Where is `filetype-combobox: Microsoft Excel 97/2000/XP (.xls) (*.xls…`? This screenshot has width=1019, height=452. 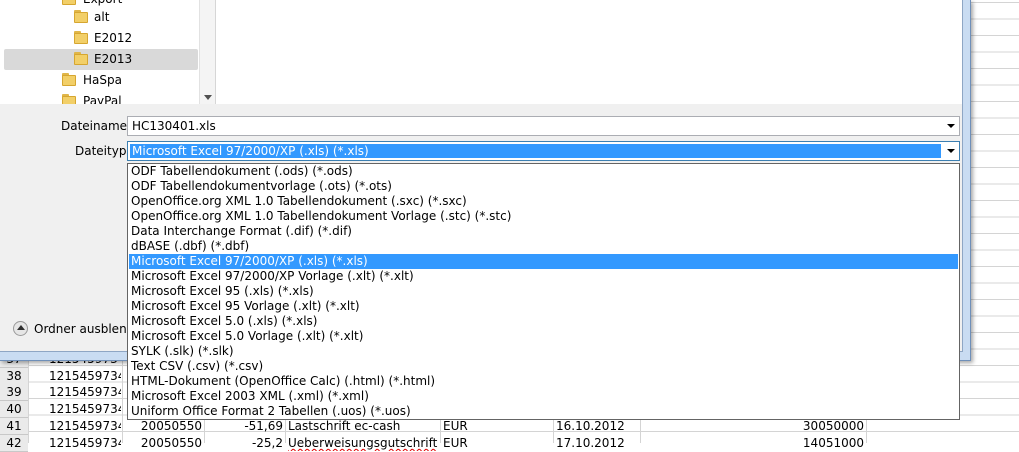 filetype-combobox: Microsoft Excel 97/2000/XP (.xls) (*.xls… is located at coordinates (543, 151).